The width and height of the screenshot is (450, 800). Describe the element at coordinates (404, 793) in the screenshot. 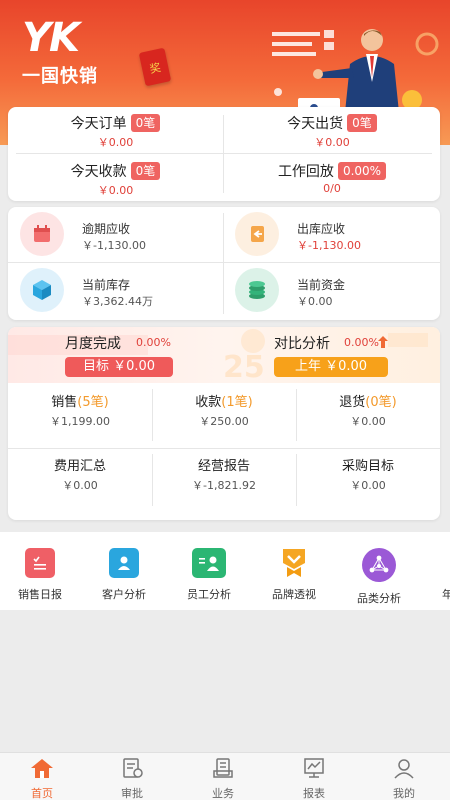

I see `tab-label: 我的` at that location.